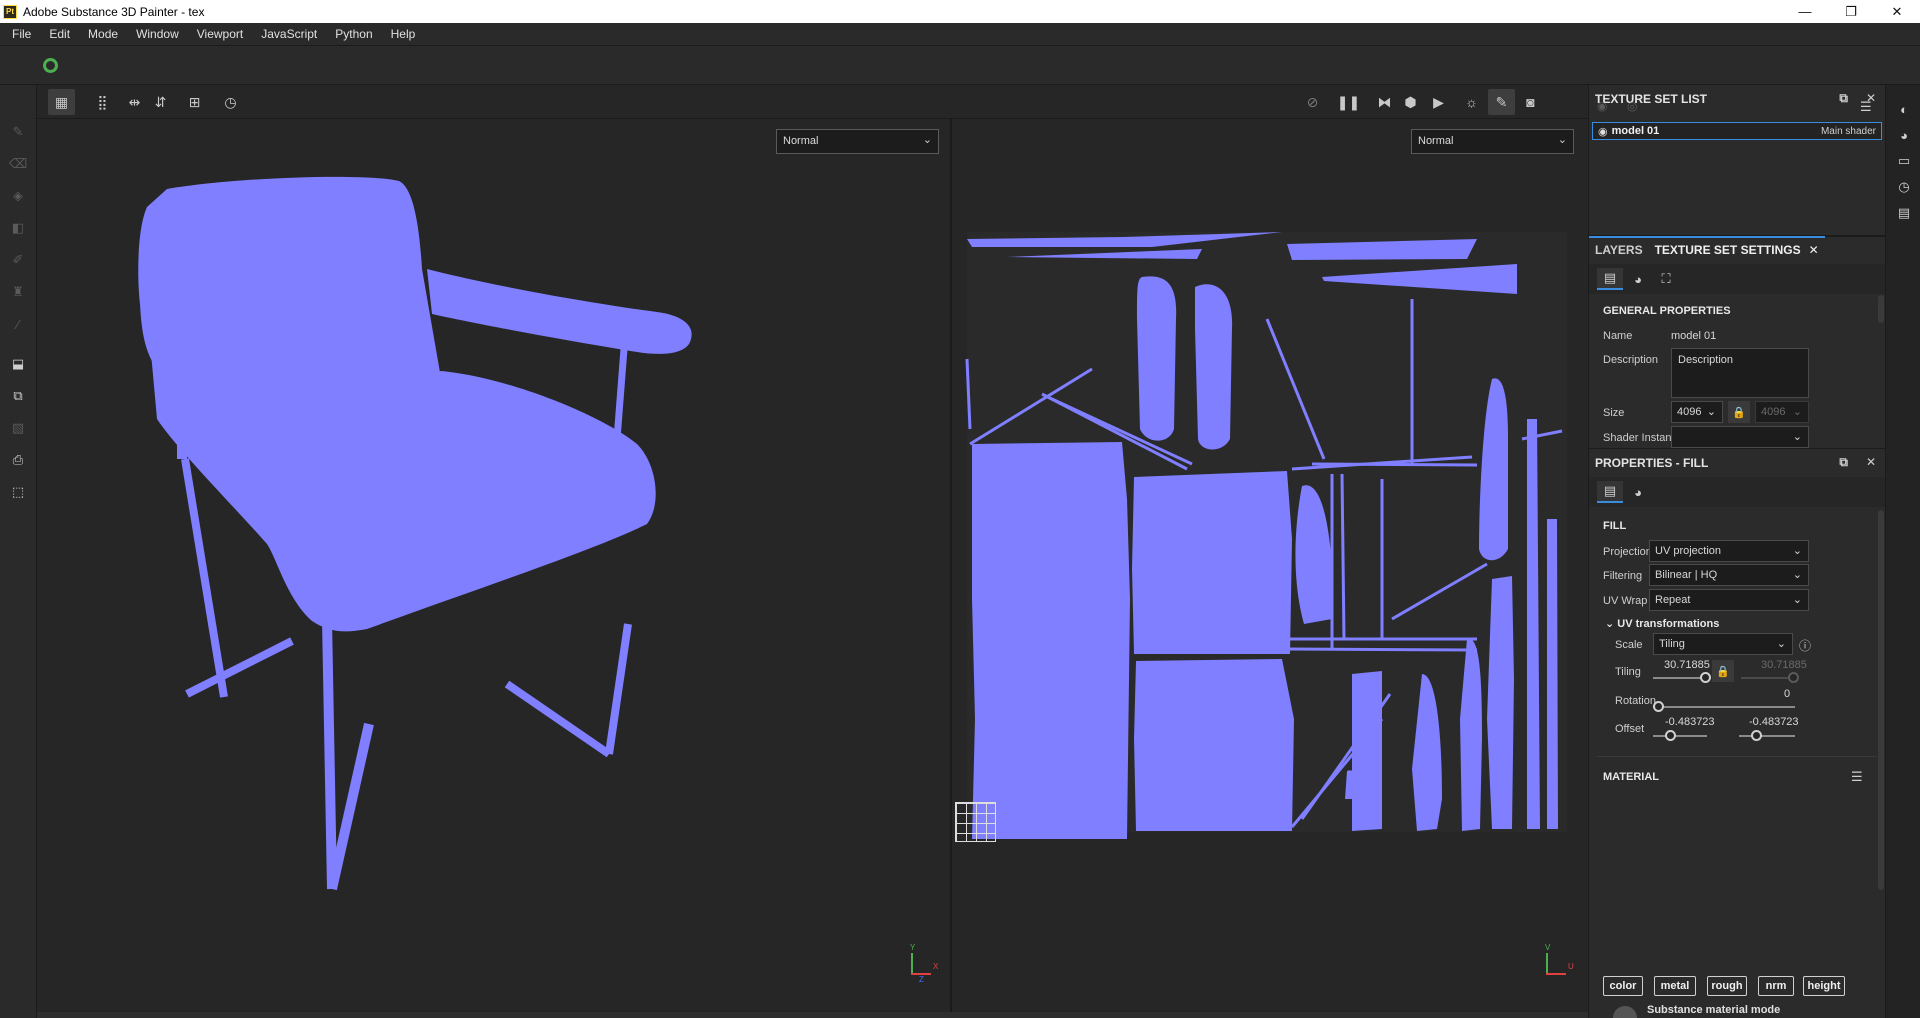 The width and height of the screenshot is (1920, 1018). Describe the element at coordinates (1737, 463) in the screenshot. I see `properties-header: PROPERTIES - FILL ⧉ ✕` at that location.